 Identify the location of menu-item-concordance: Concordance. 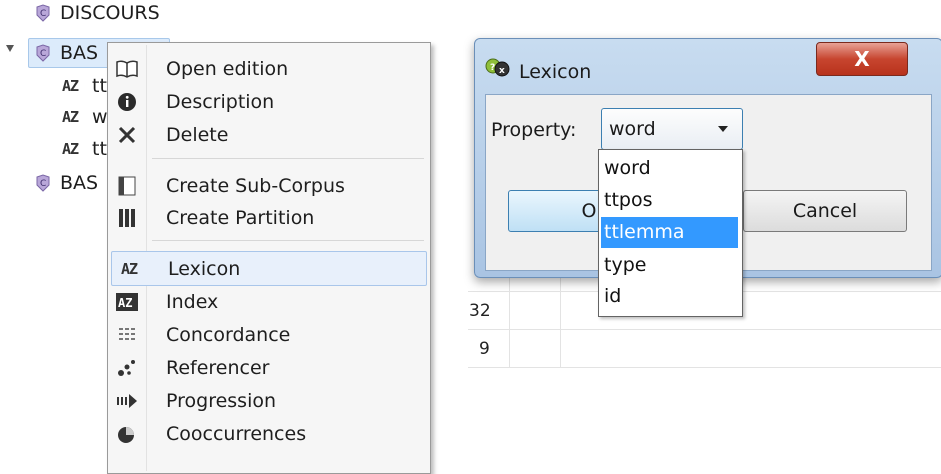
(268, 334).